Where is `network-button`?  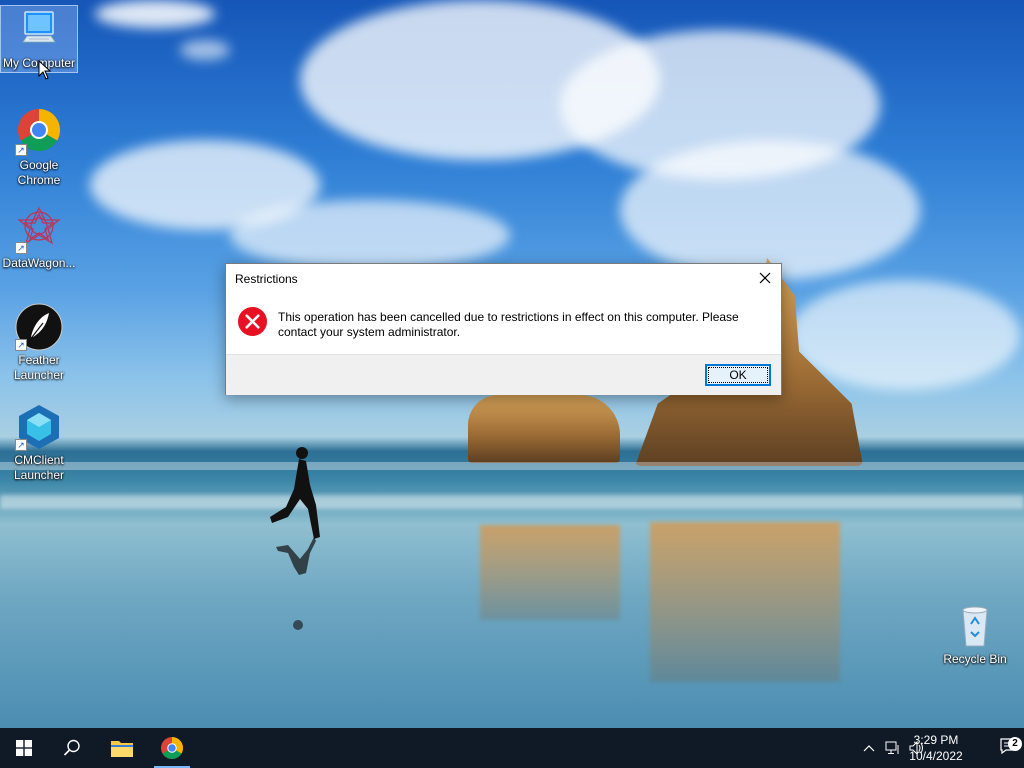
network-button is located at coordinates (893, 748).